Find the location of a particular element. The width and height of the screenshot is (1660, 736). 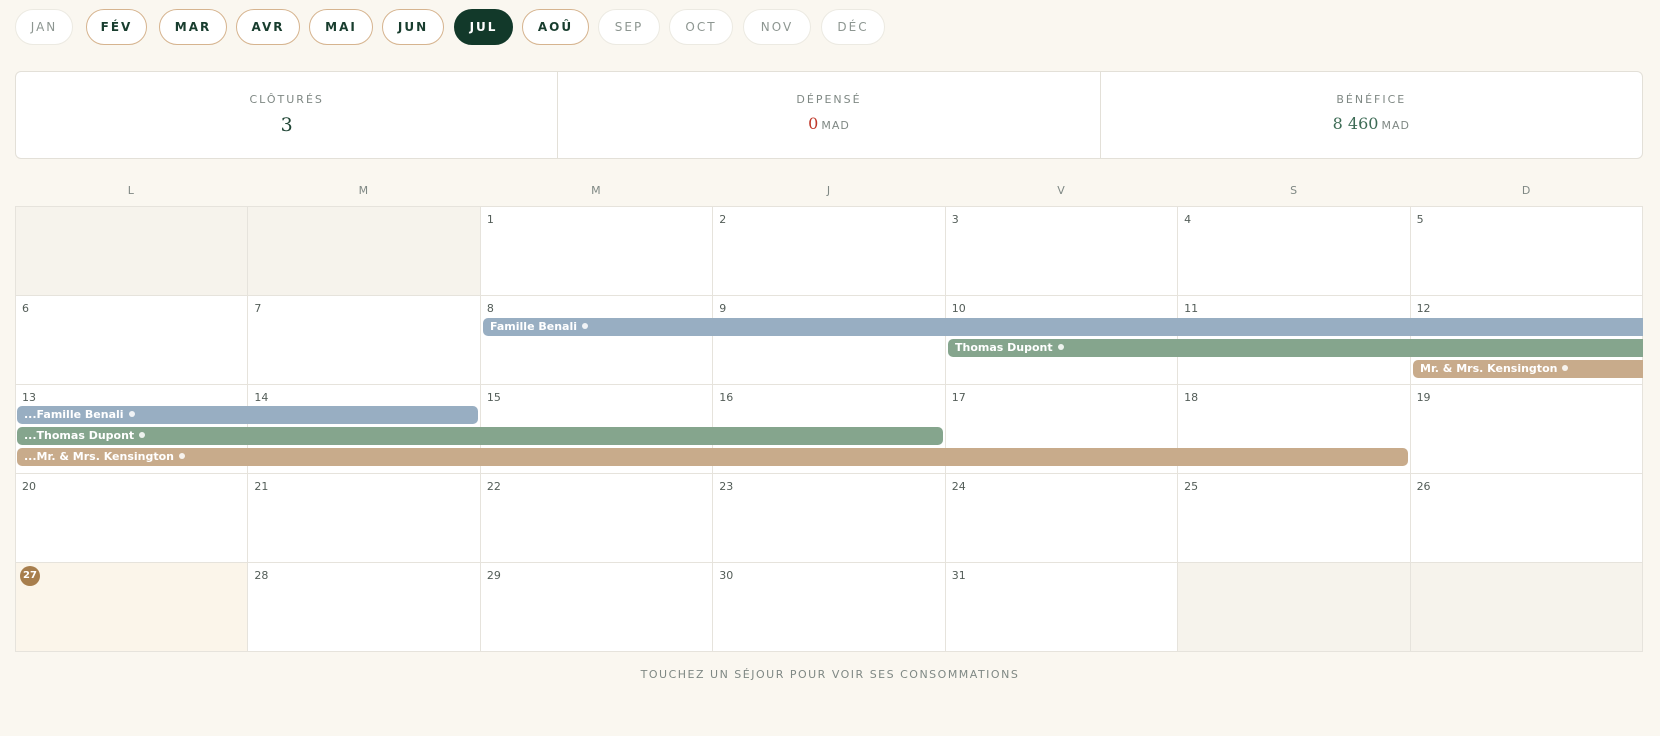

day-number: 30 is located at coordinates (726, 575).